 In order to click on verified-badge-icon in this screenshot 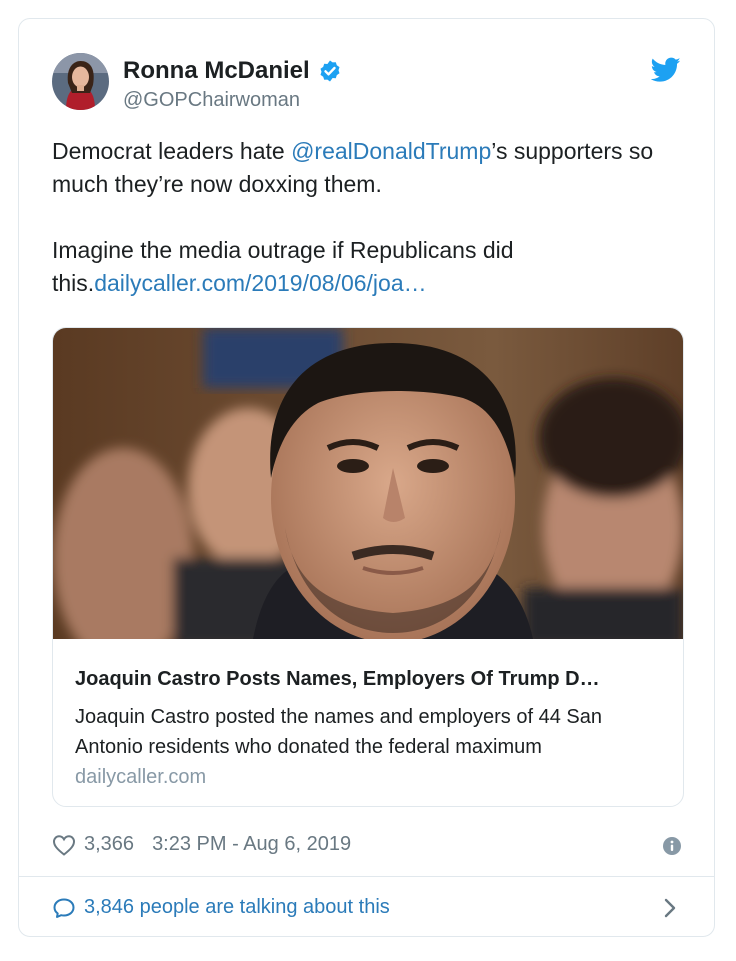, I will do `click(330, 71)`.